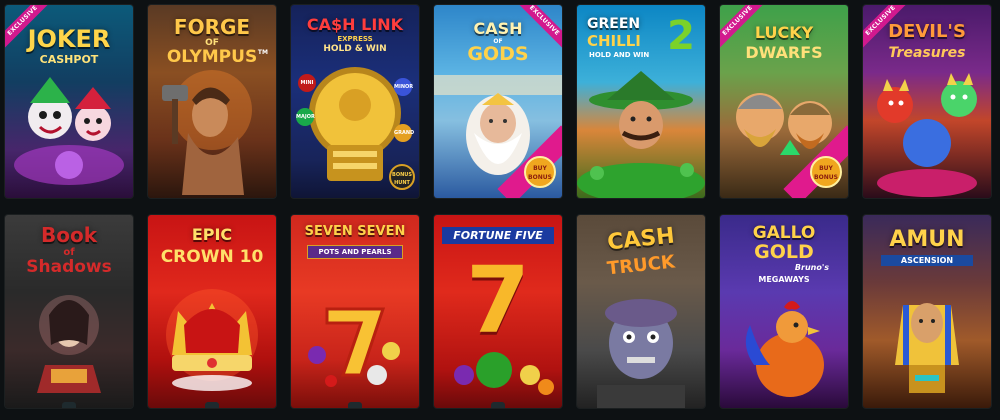 This screenshot has width=1000, height=420. What do you see at coordinates (69, 59) in the screenshot?
I see `game-subtitle: CASHPOT` at bounding box center [69, 59].